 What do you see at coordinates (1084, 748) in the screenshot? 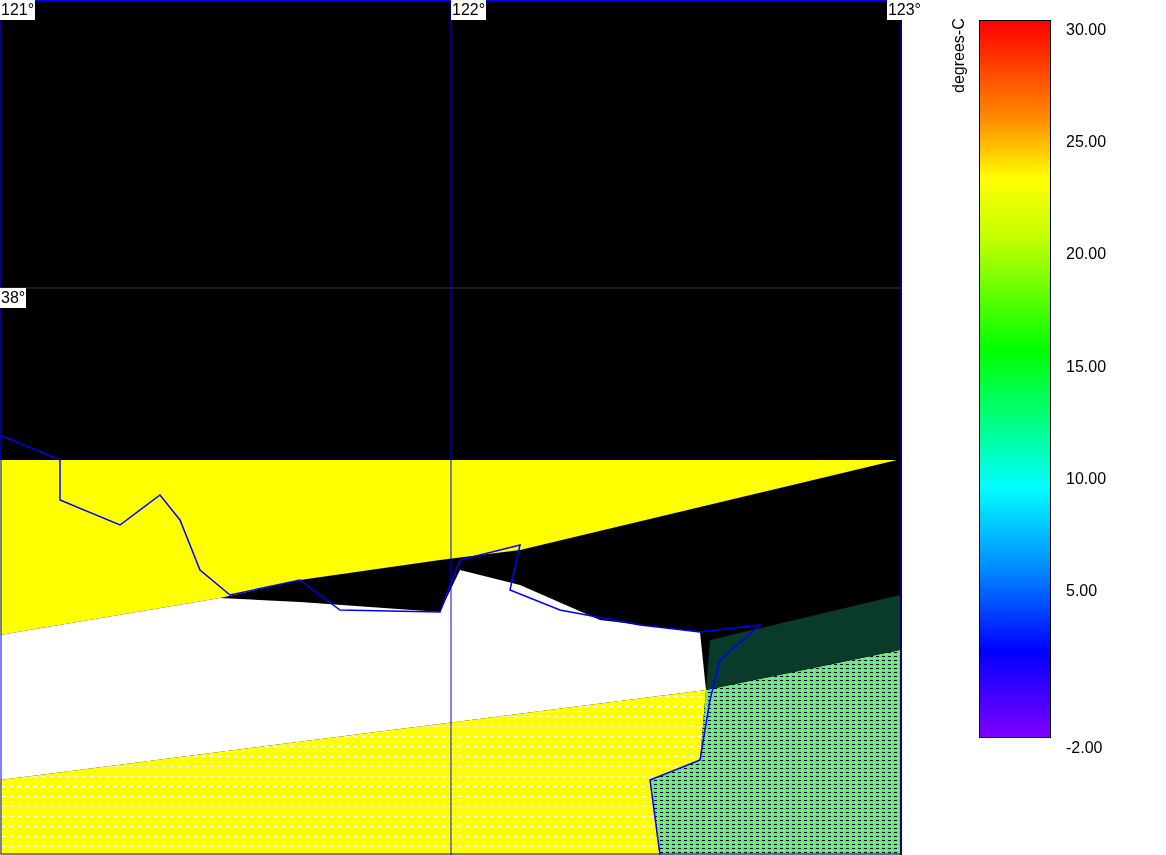
I see `scale-tick-label: -2.00` at bounding box center [1084, 748].